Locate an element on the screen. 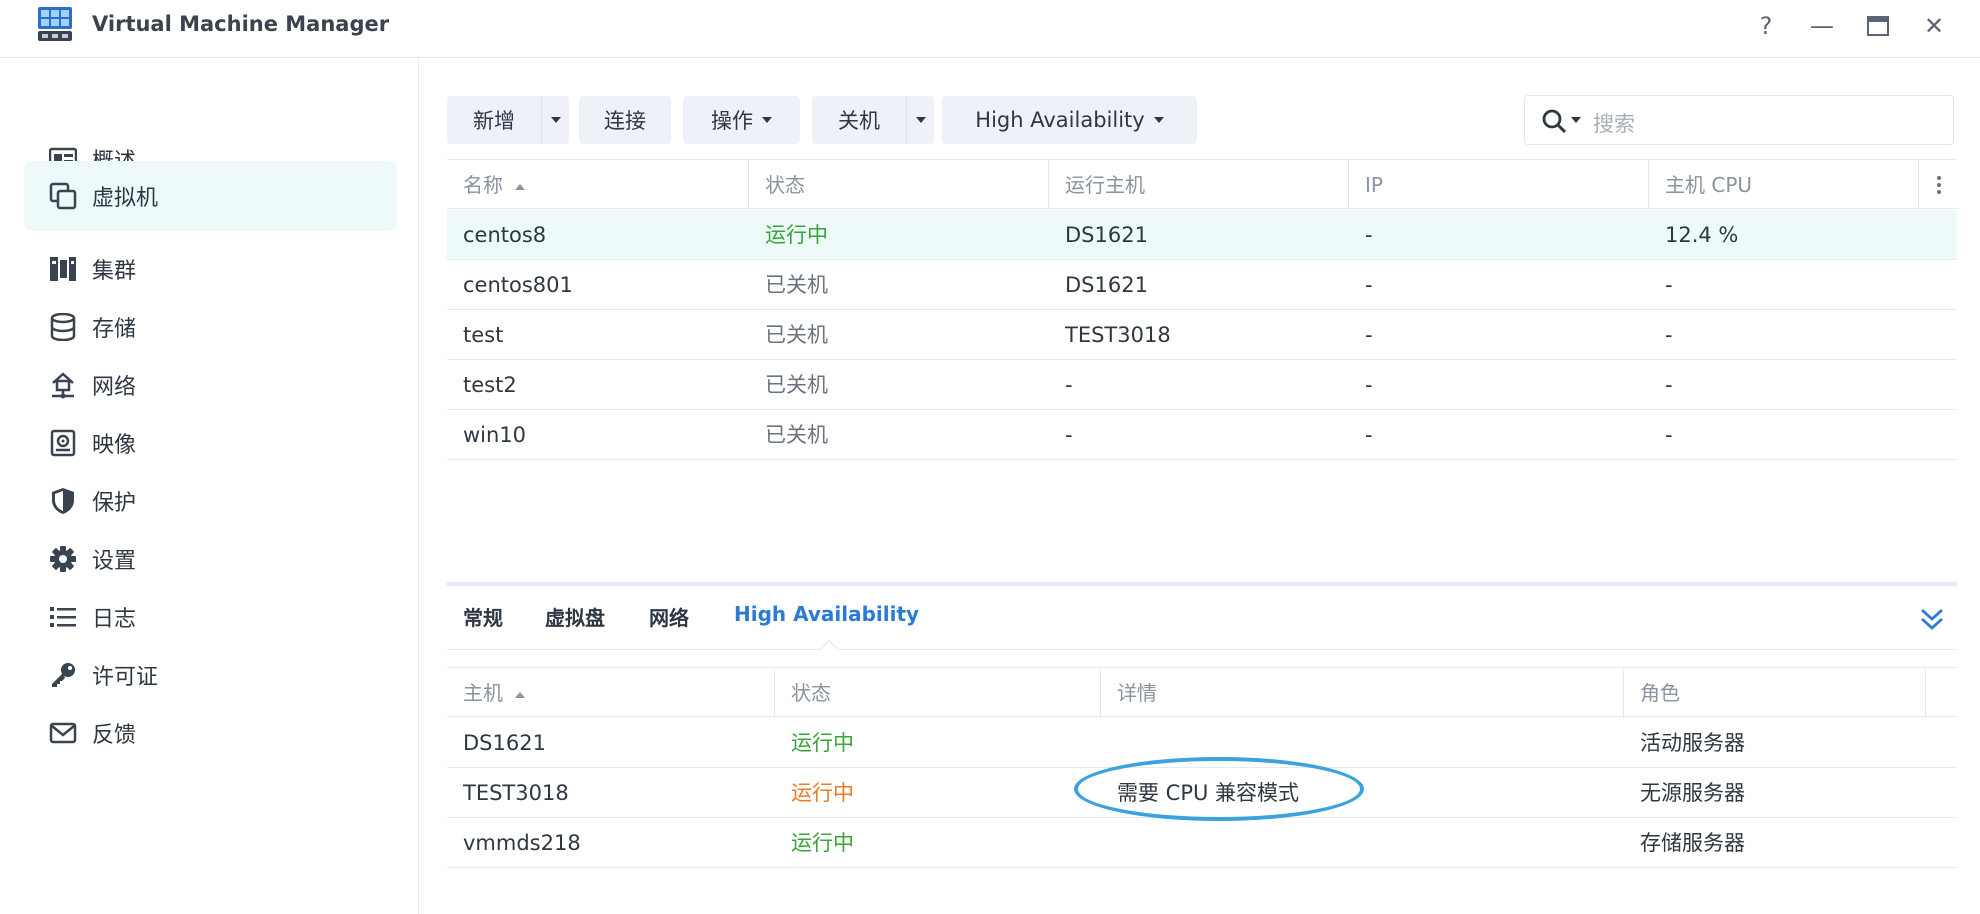  connect-button: 连接 is located at coordinates (625, 120).